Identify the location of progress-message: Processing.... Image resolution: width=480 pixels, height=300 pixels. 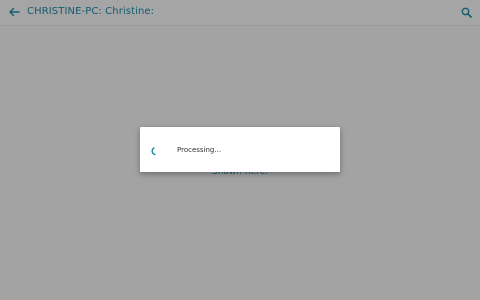
(199, 150).